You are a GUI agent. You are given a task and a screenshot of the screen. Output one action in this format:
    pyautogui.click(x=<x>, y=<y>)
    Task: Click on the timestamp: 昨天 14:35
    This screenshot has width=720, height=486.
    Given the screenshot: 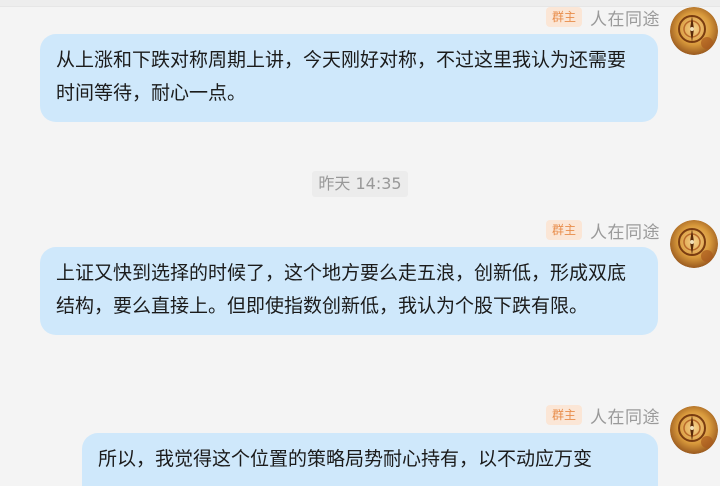 What is the action you would take?
    pyautogui.click(x=360, y=184)
    